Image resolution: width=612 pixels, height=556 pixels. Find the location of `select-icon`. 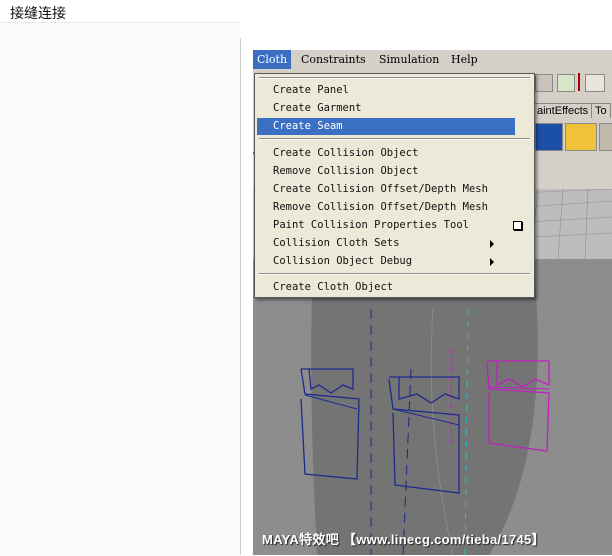

select-icon is located at coordinates (566, 83).